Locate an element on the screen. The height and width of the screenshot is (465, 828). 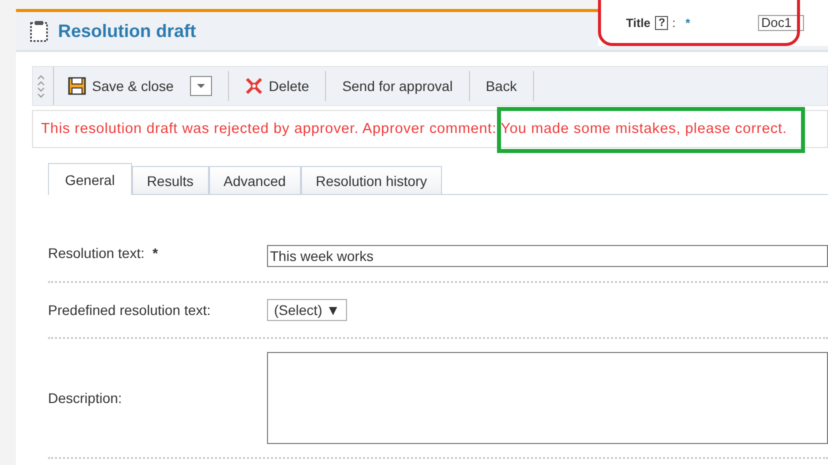
caret-icon is located at coordinates (201, 86).